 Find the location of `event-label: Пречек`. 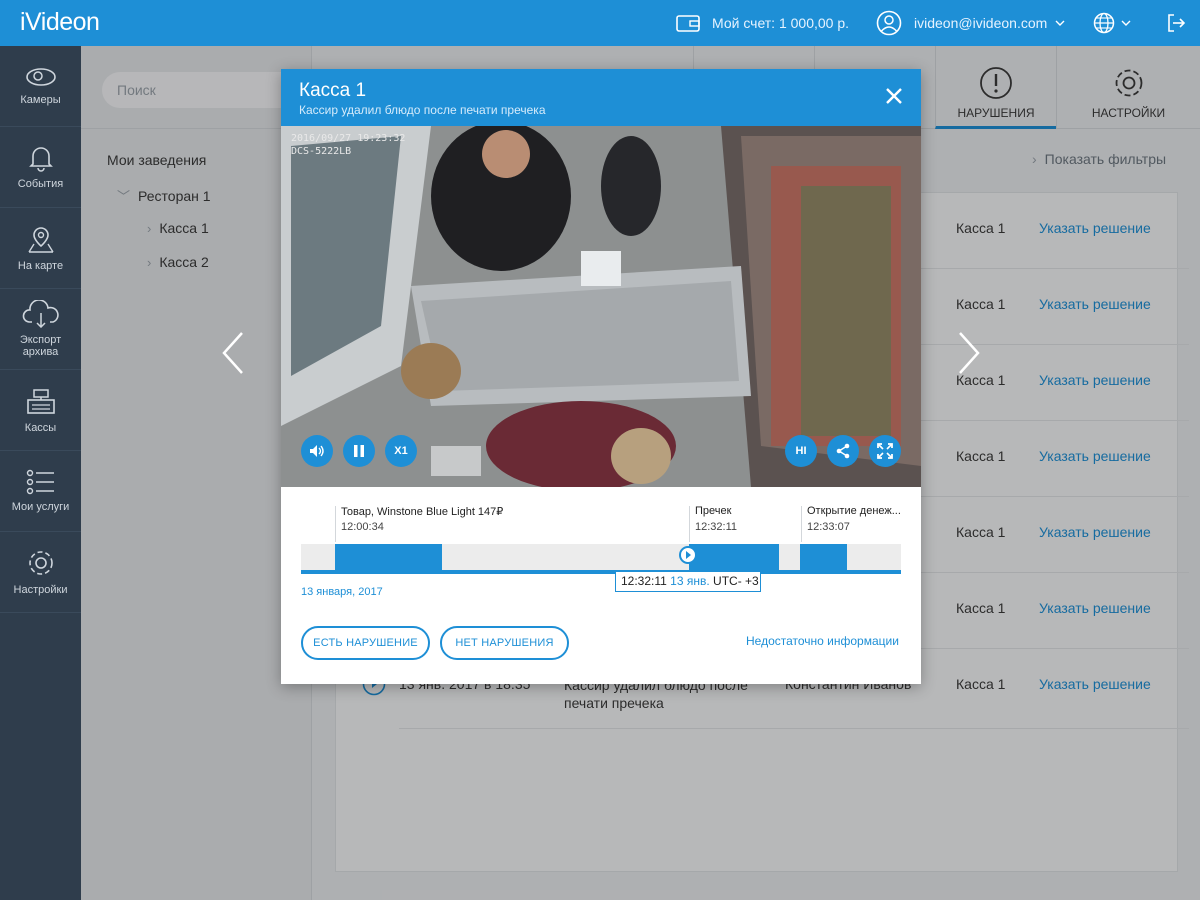

event-label: Пречек is located at coordinates (713, 511).